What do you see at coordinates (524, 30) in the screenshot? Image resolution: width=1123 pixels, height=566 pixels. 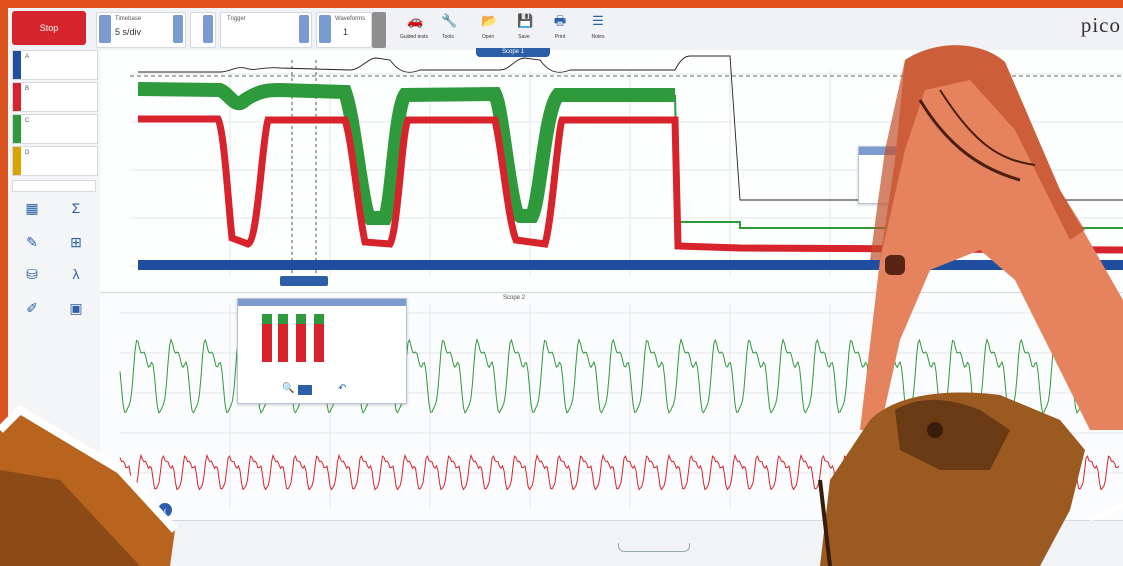 I see `save-button: 💾 Save` at bounding box center [524, 30].